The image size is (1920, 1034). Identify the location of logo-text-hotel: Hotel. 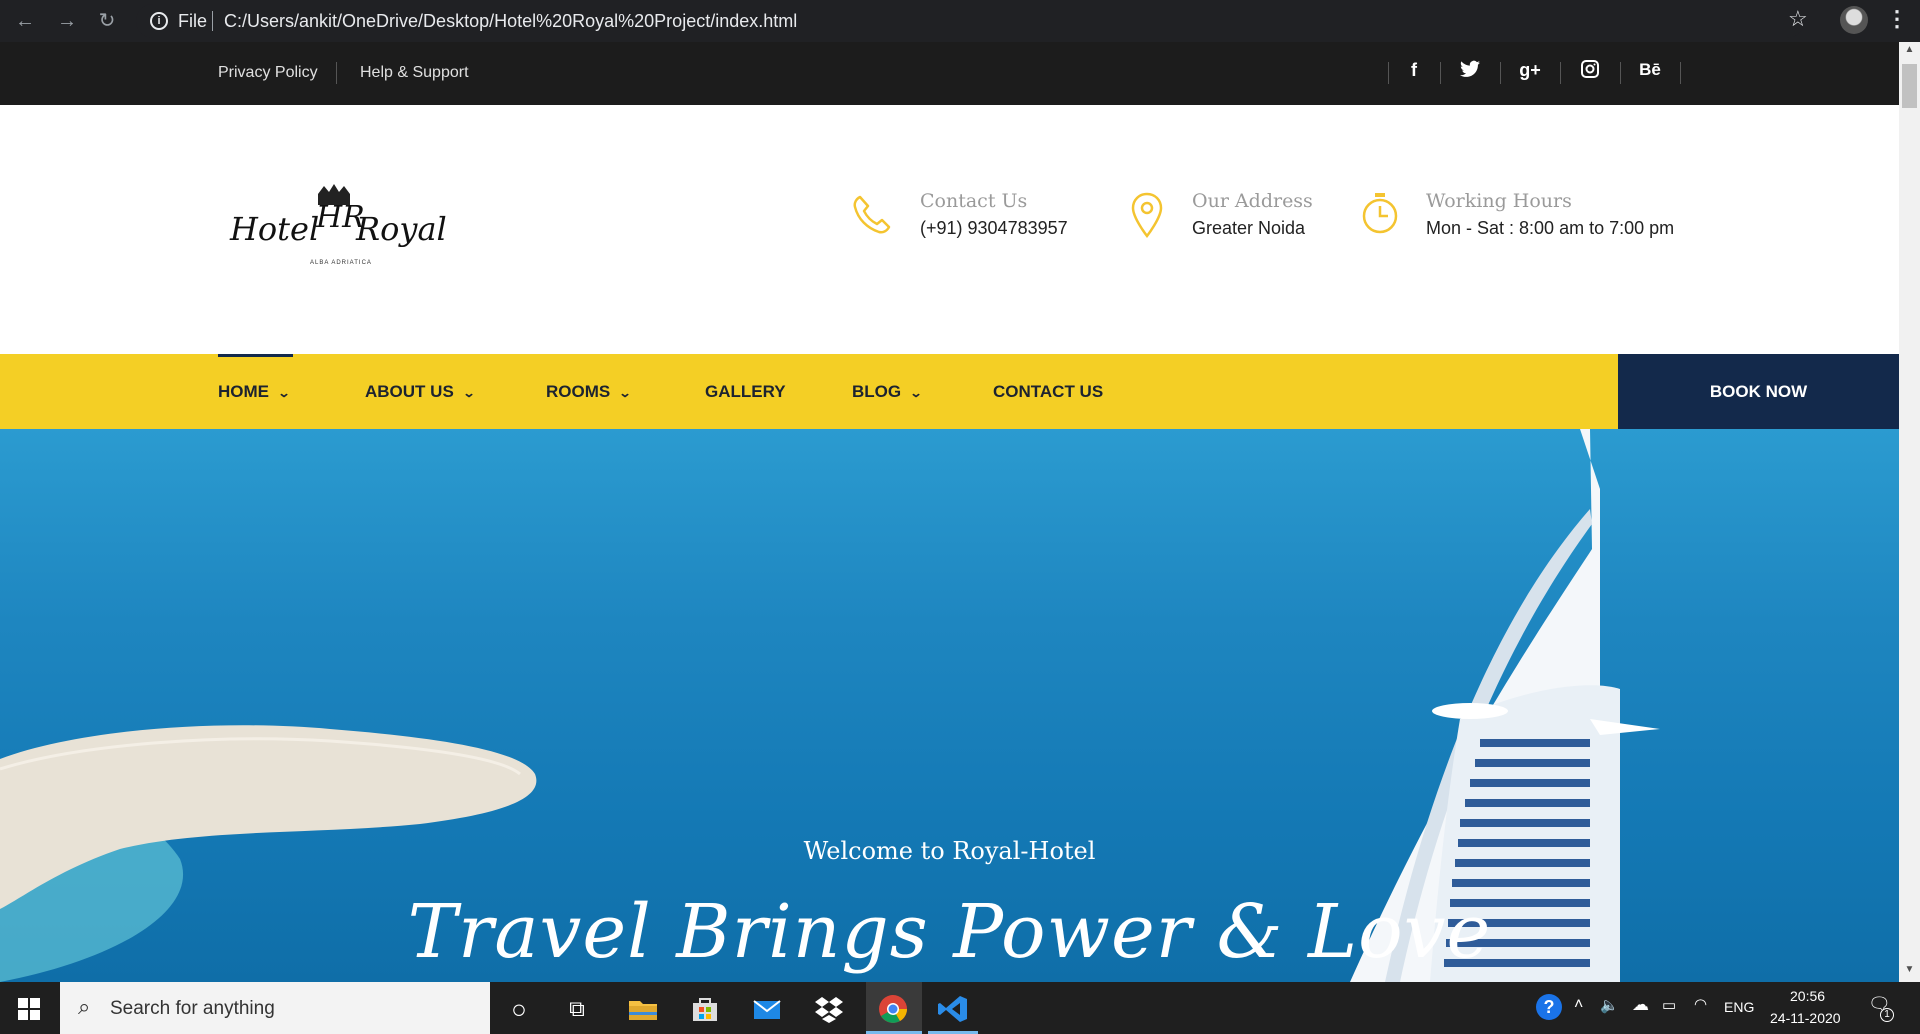
(275, 229).